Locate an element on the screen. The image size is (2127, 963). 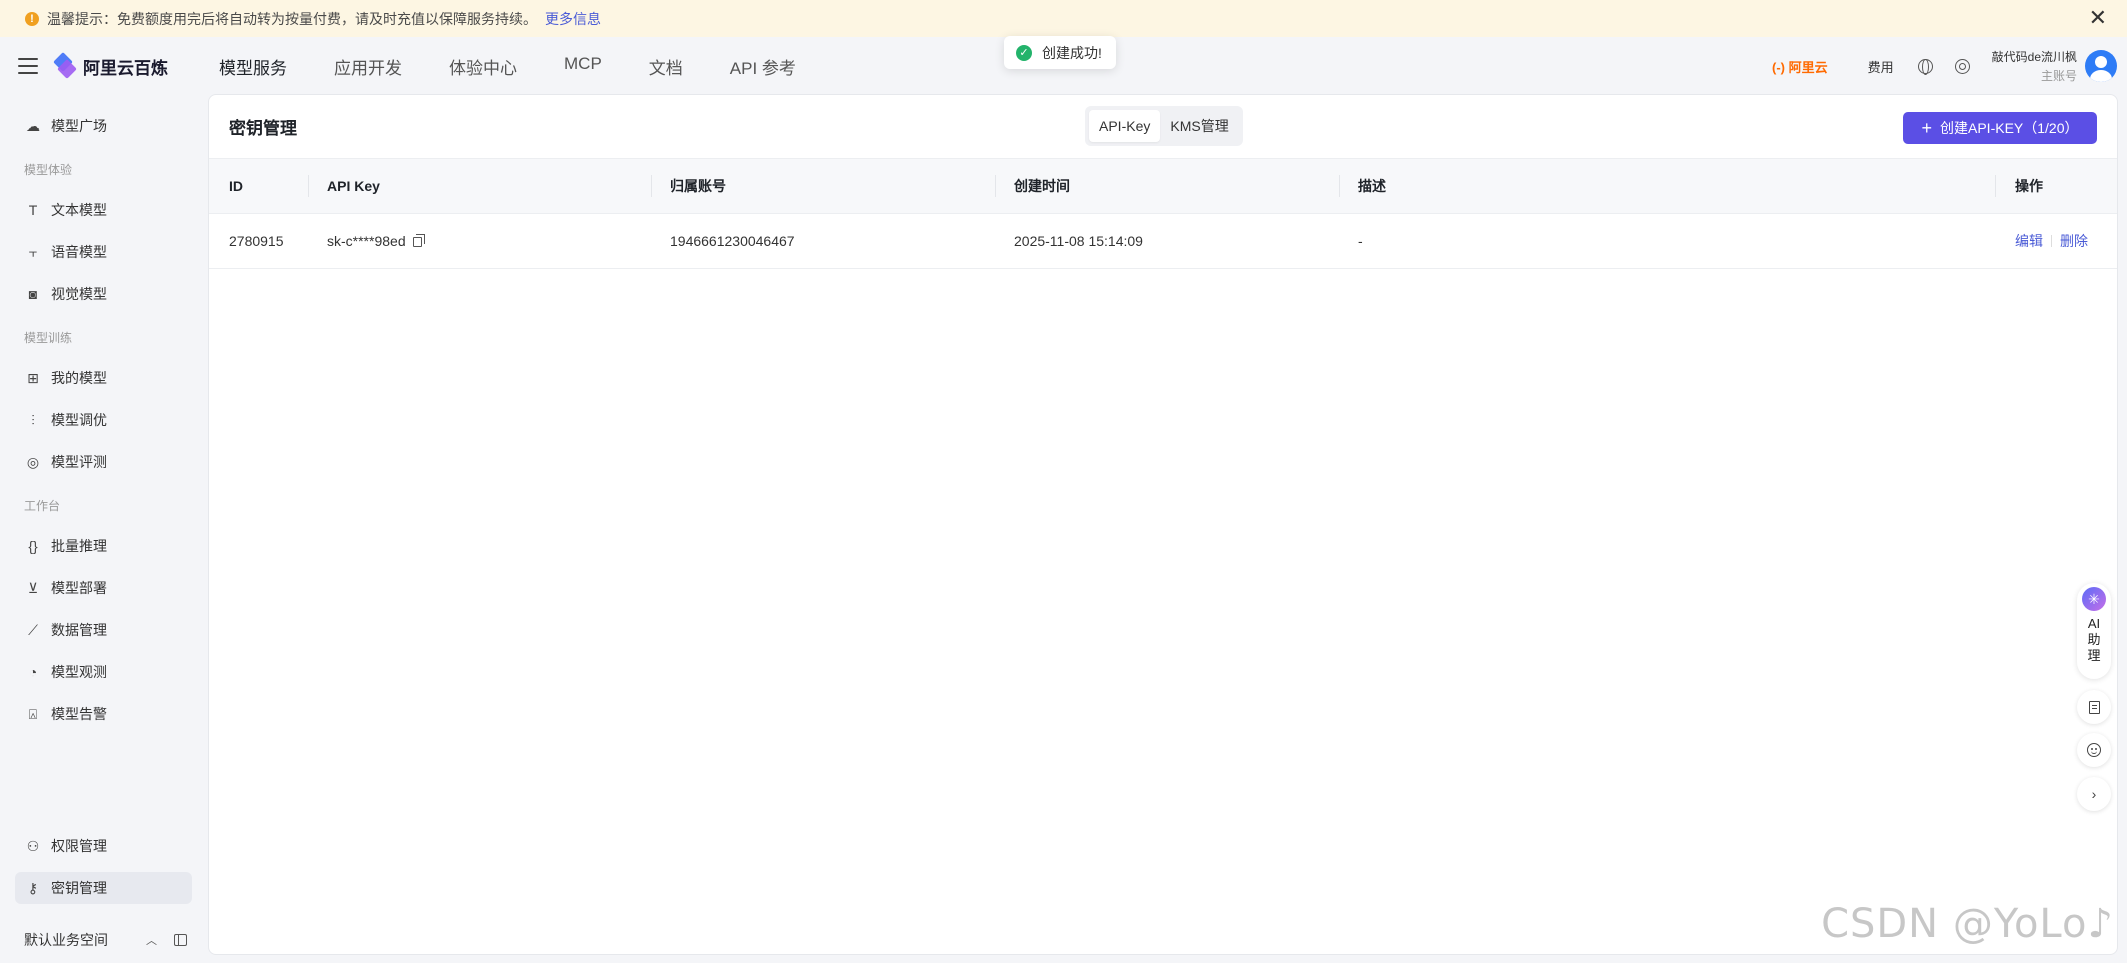
compass-icon: ◎ is located at coordinates (33, 461).